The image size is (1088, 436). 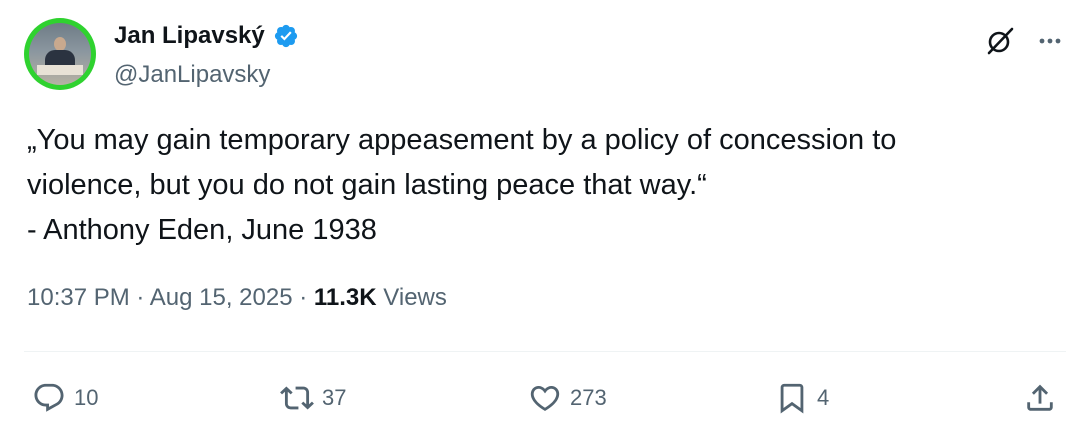 I want to click on verified-badge-icon, so click(x=285, y=36).